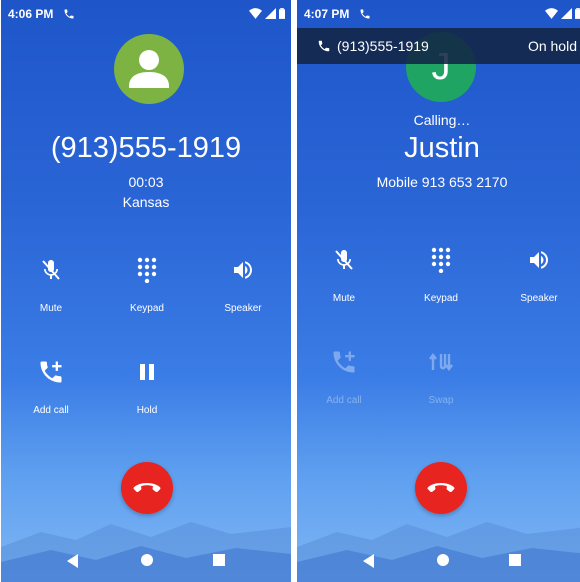  I want to click on person-icon, so click(149, 69).